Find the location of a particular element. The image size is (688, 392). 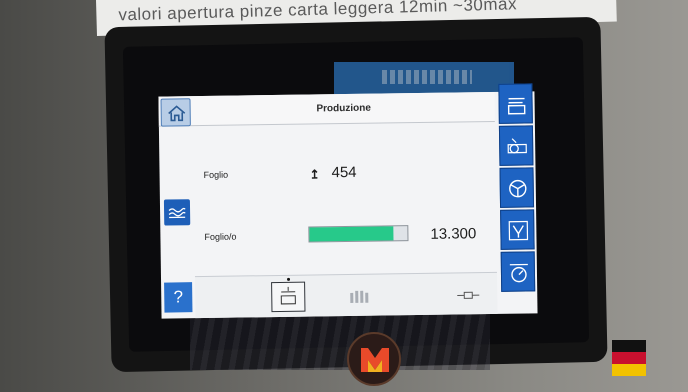

page-title: Produzione is located at coordinates (343, 108).